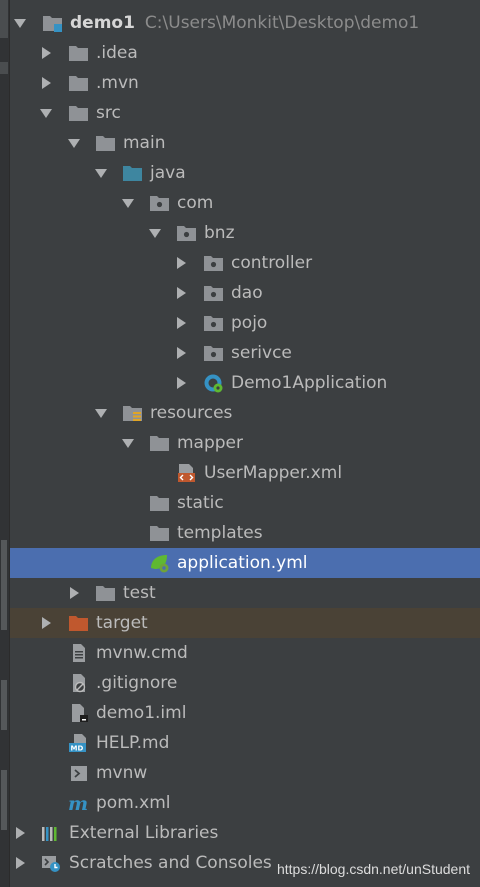  I want to click on web-tool-tab, so click(4, 705).